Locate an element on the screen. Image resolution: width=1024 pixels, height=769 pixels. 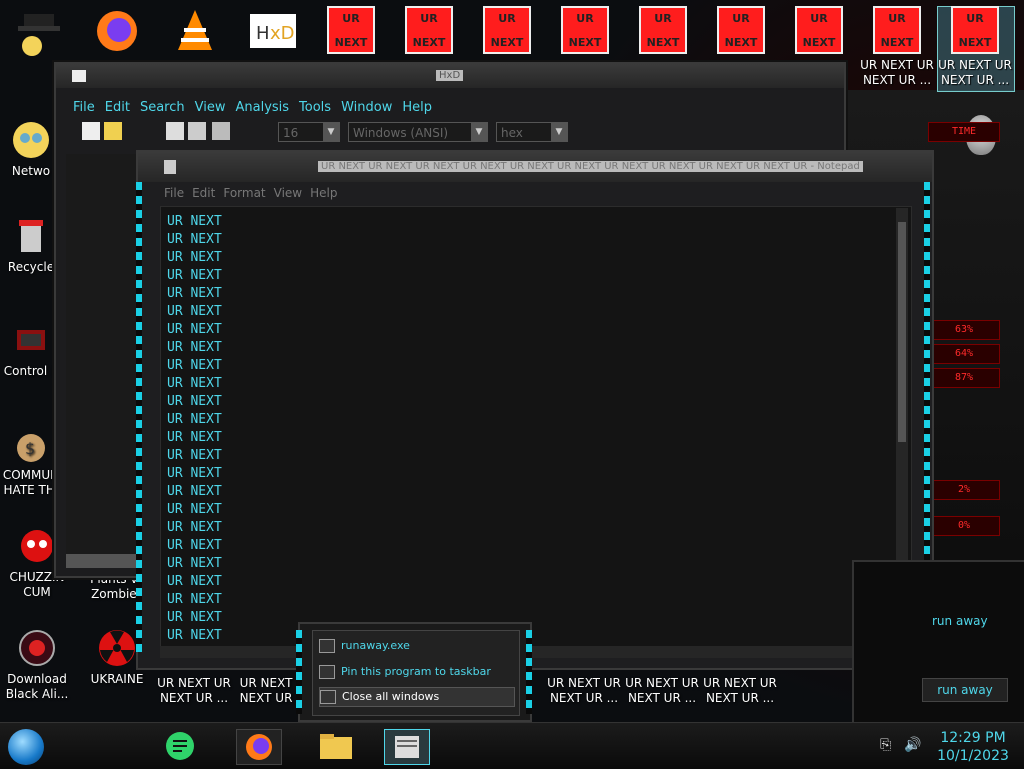
menu-analysis: Analysis is located at coordinates (262, 108).